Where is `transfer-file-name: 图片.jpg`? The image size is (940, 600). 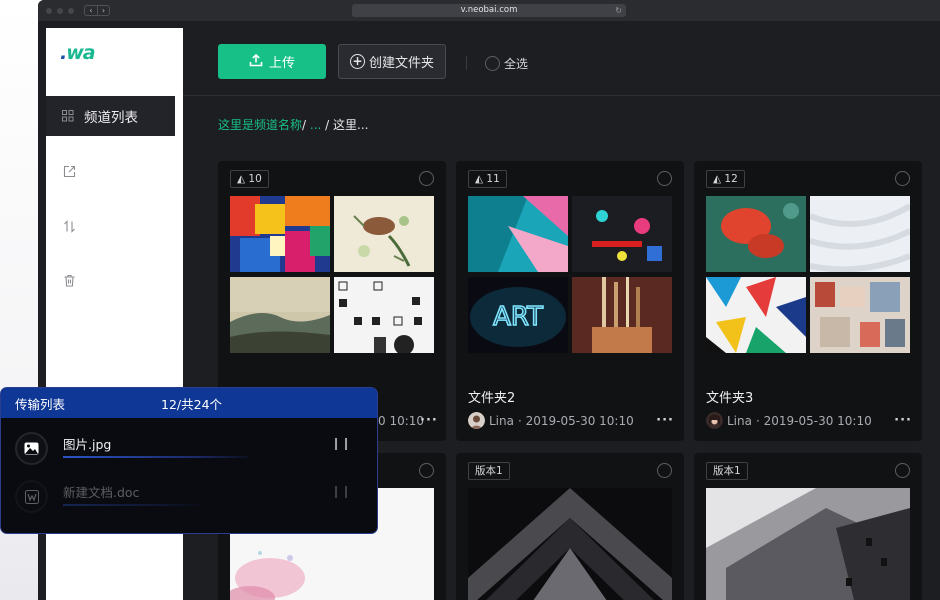 transfer-file-name: 图片.jpg is located at coordinates (87, 444).